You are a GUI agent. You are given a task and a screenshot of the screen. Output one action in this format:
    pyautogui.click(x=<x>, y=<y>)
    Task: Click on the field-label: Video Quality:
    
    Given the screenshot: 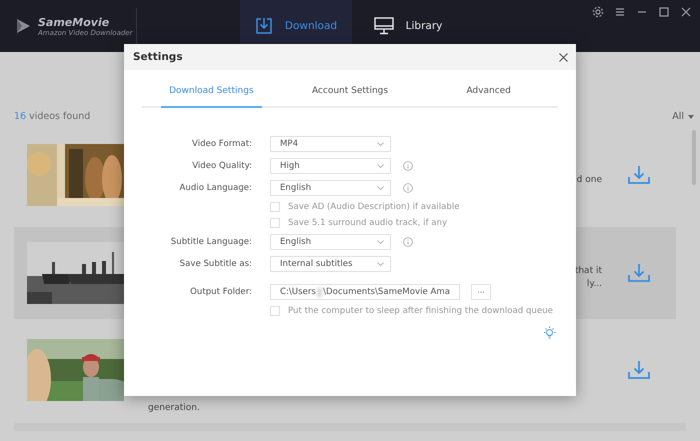 What is the action you would take?
    pyautogui.click(x=222, y=166)
    